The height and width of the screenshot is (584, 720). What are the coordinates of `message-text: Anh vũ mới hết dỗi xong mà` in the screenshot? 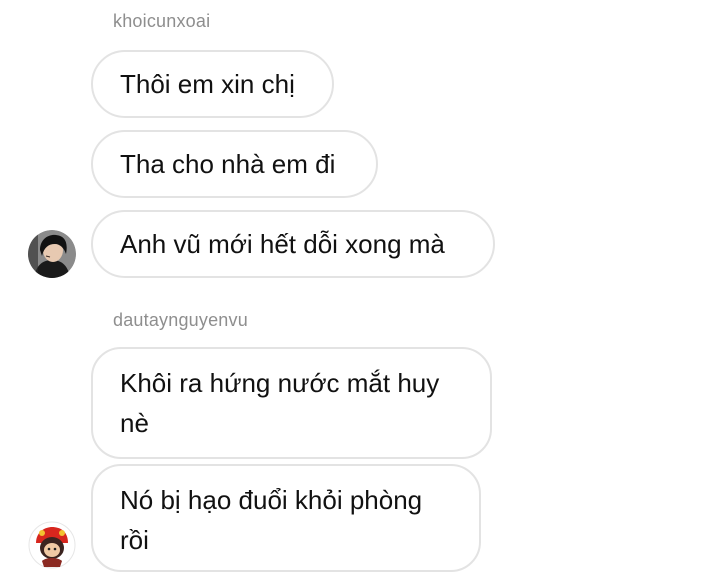 It's located at (282, 244).